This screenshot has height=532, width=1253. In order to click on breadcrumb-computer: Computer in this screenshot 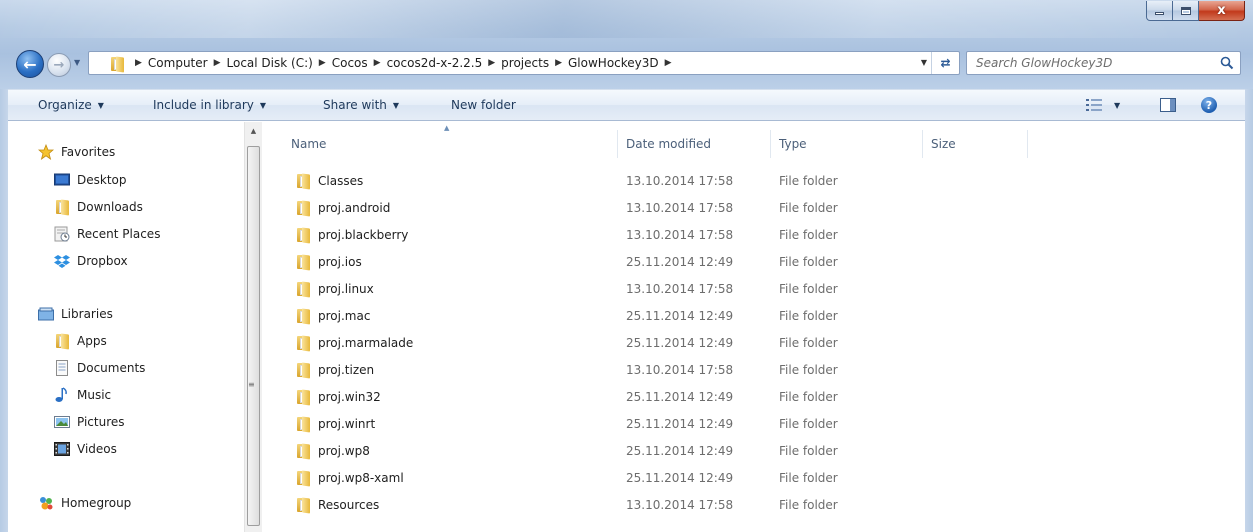, I will do `click(178, 63)`.